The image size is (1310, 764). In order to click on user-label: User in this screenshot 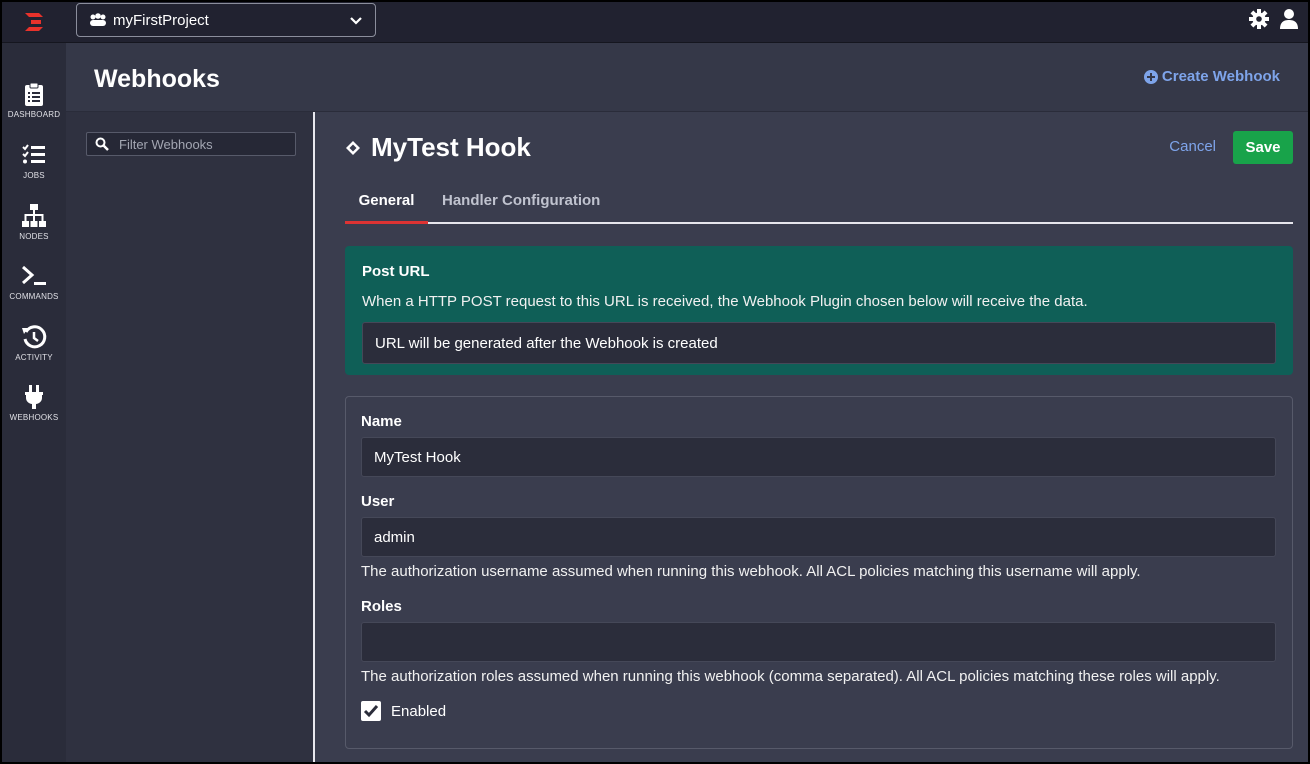, I will do `click(378, 501)`.